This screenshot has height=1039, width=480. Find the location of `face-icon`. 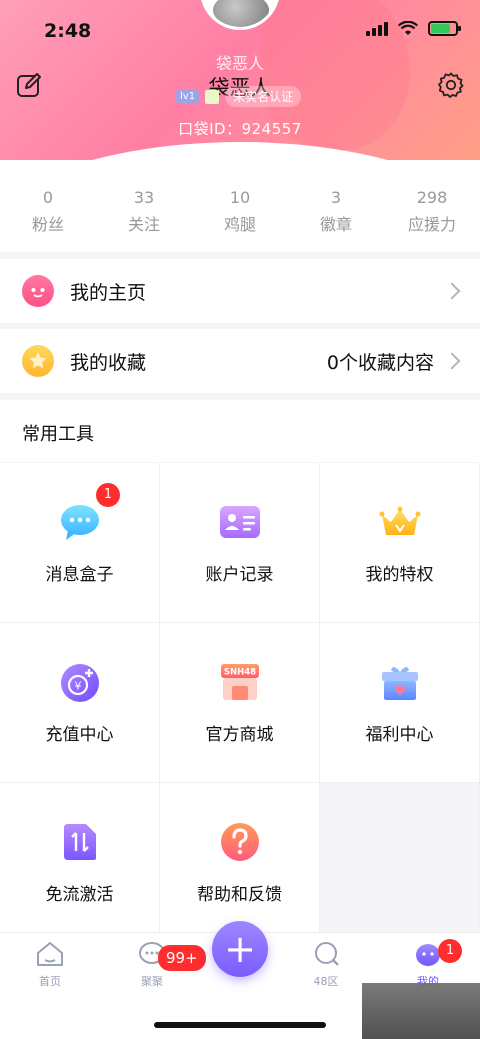

face-icon is located at coordinates (38, 291).